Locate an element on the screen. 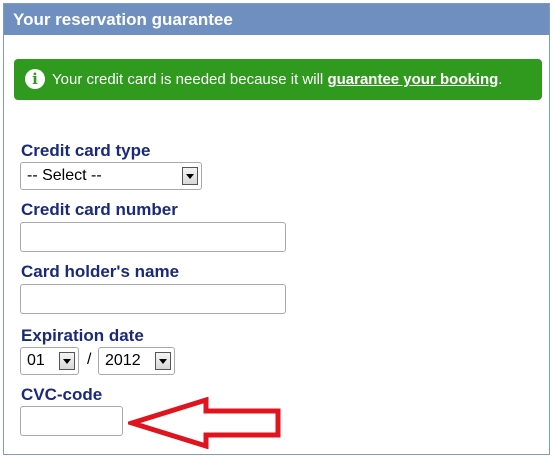  cvc-label: CVC-code is located at coordinates (62, 394).